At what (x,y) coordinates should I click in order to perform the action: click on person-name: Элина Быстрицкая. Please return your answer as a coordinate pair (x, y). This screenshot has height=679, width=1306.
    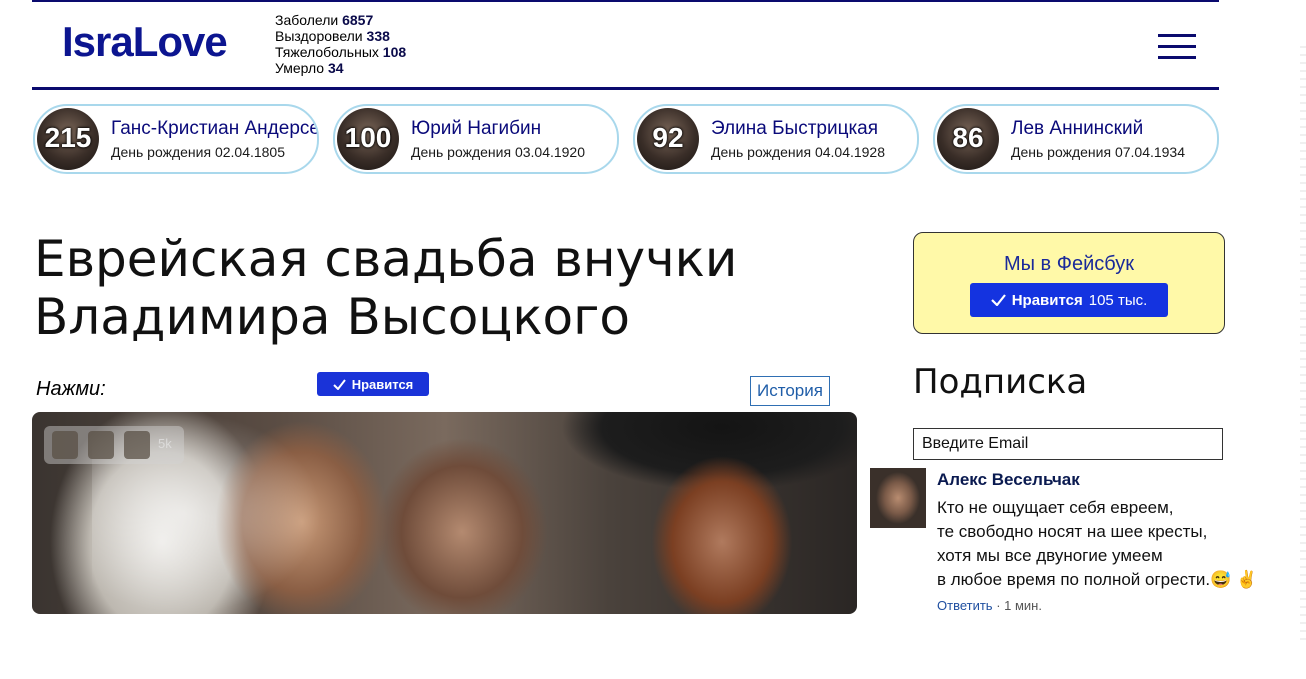
    Looking at the image, I should click on (795, 128).